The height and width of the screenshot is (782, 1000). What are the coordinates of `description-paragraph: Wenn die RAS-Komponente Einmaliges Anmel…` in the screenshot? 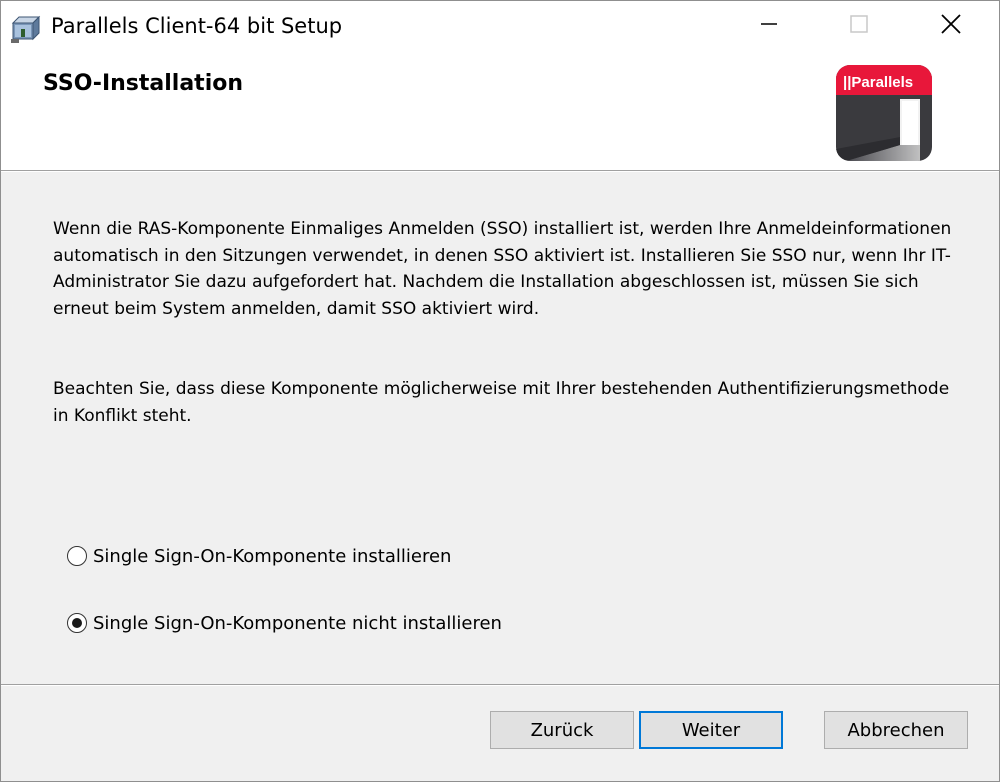 It's located at (502, 269).